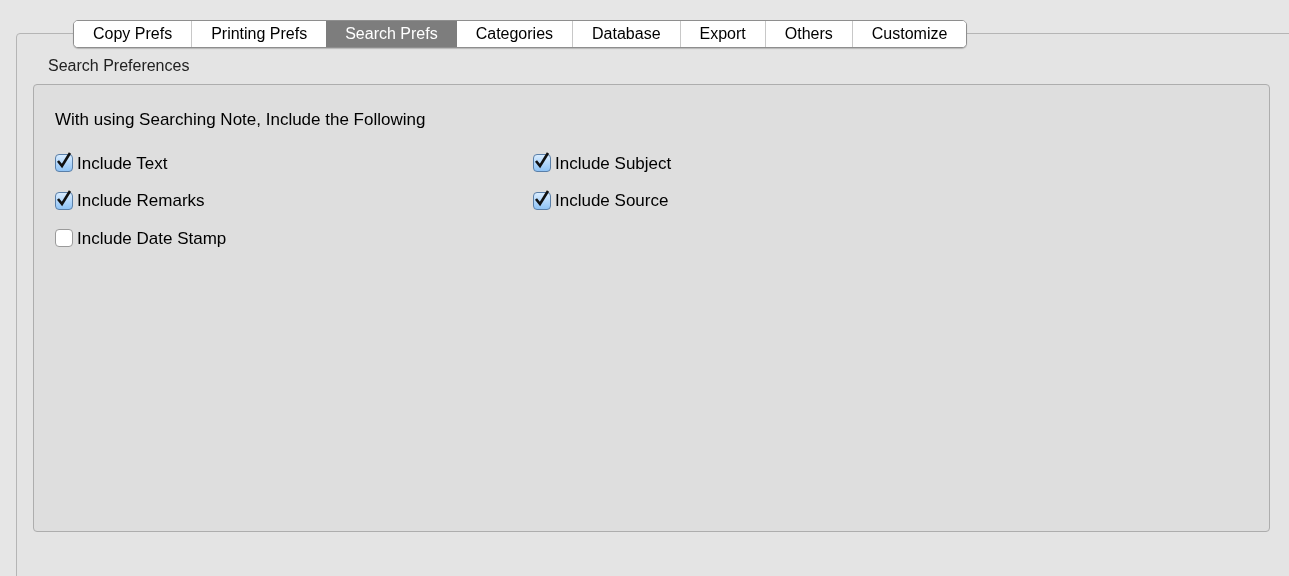  Describe the element at coordinates (152, 238) in the screenshot. I see `checkbox-label: Include Date Stamp` at that location.